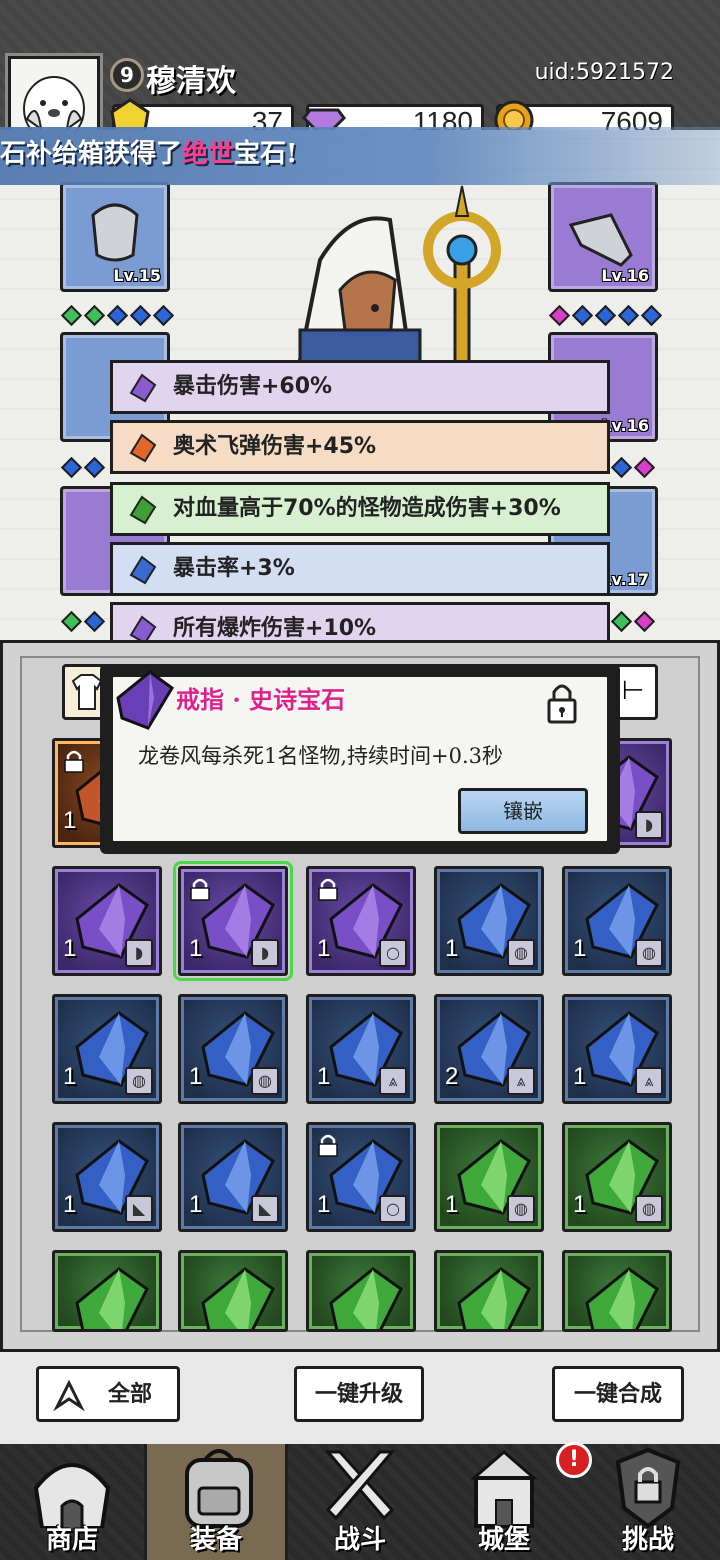 This screenshot has height=1560, width=720. What do you see at coordinates (625, 275) in the screenshot?
I see `equip-level: Lv.16` at bounding box center [625, 275].